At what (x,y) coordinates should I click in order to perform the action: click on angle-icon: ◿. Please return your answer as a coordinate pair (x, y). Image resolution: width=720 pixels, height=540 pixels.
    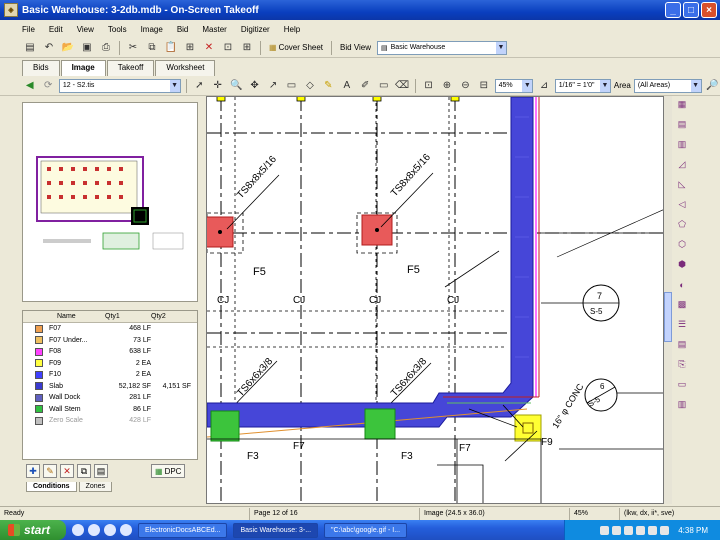
    Looking at the image, I should click on (682, 164).